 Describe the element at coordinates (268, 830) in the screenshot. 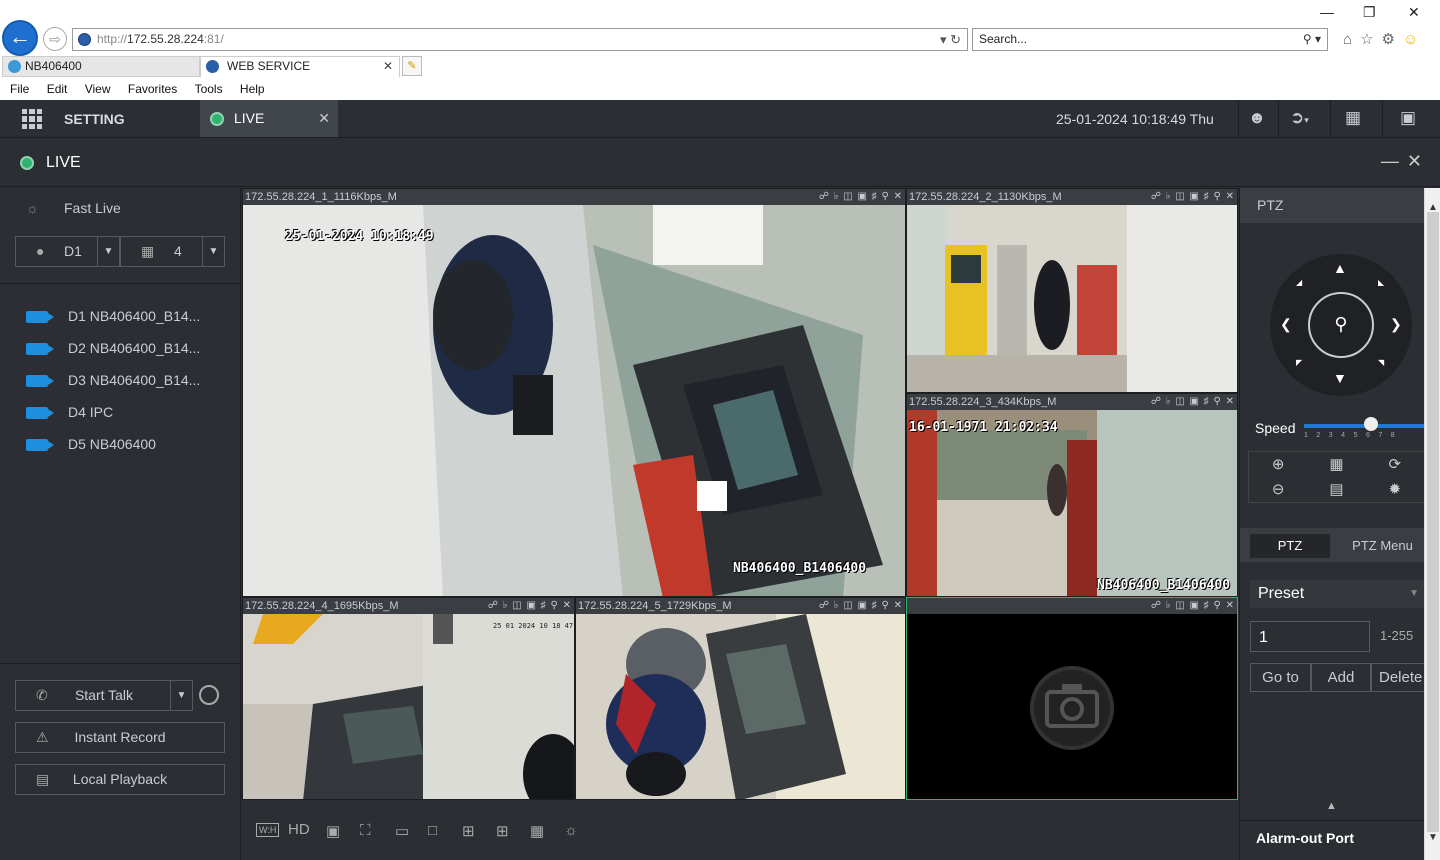

I see `aspect-ratio-icon: W:H` at that location.